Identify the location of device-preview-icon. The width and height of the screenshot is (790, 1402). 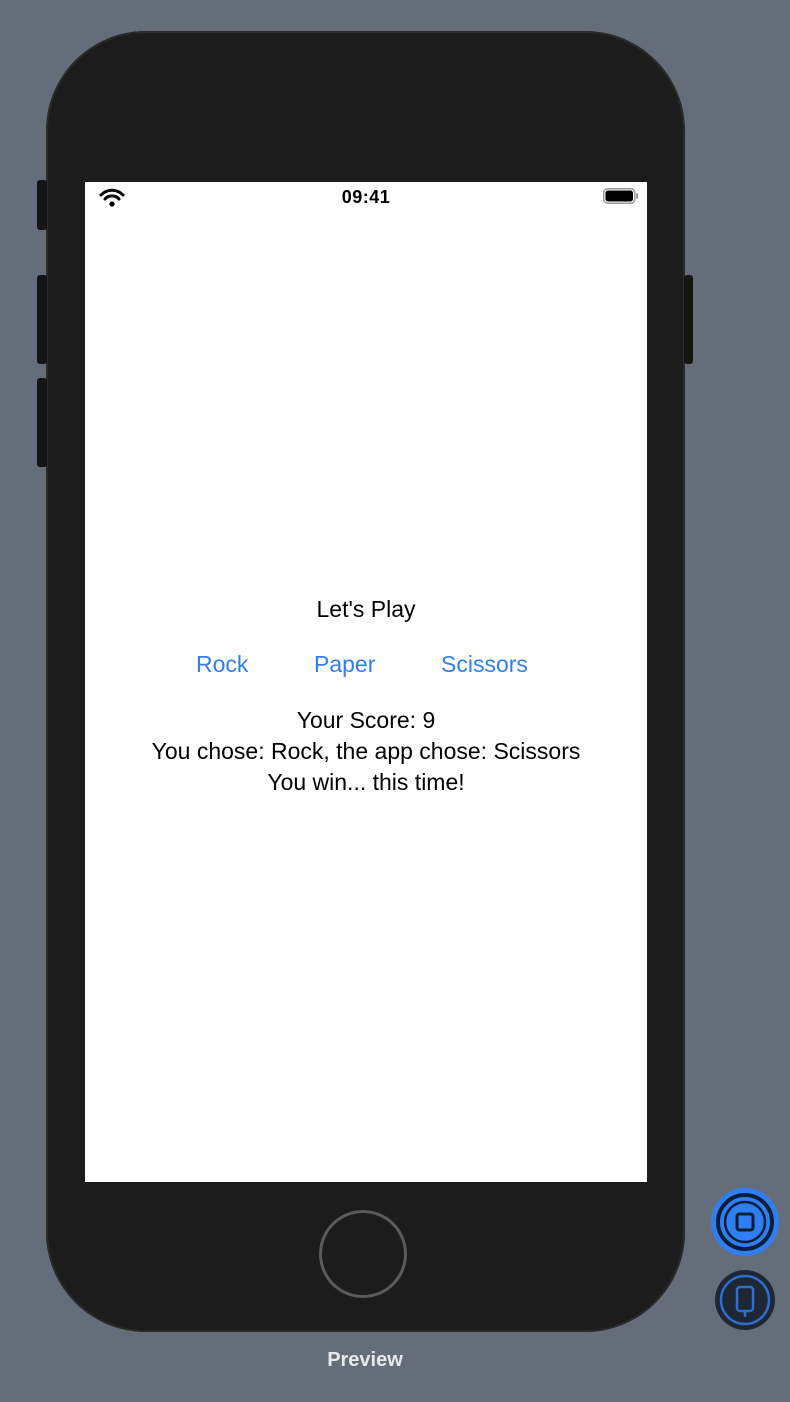
(745, 1304).